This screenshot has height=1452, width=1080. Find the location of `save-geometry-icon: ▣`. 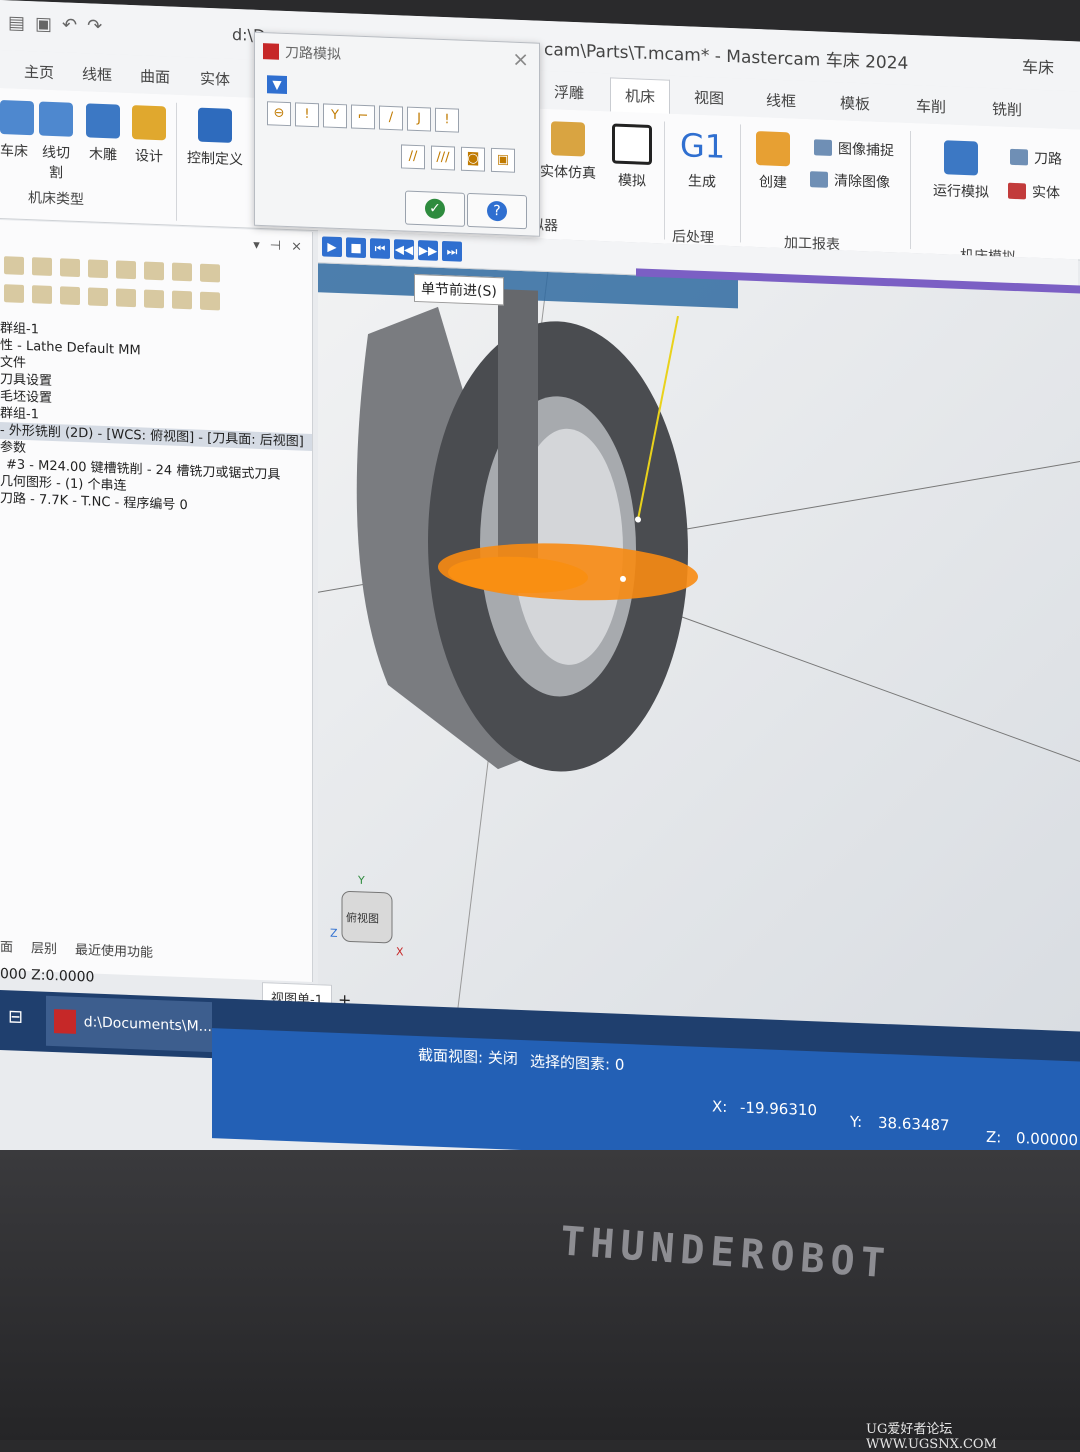

save-geometry-icon: ▣ is located at coordinates (503, 160).